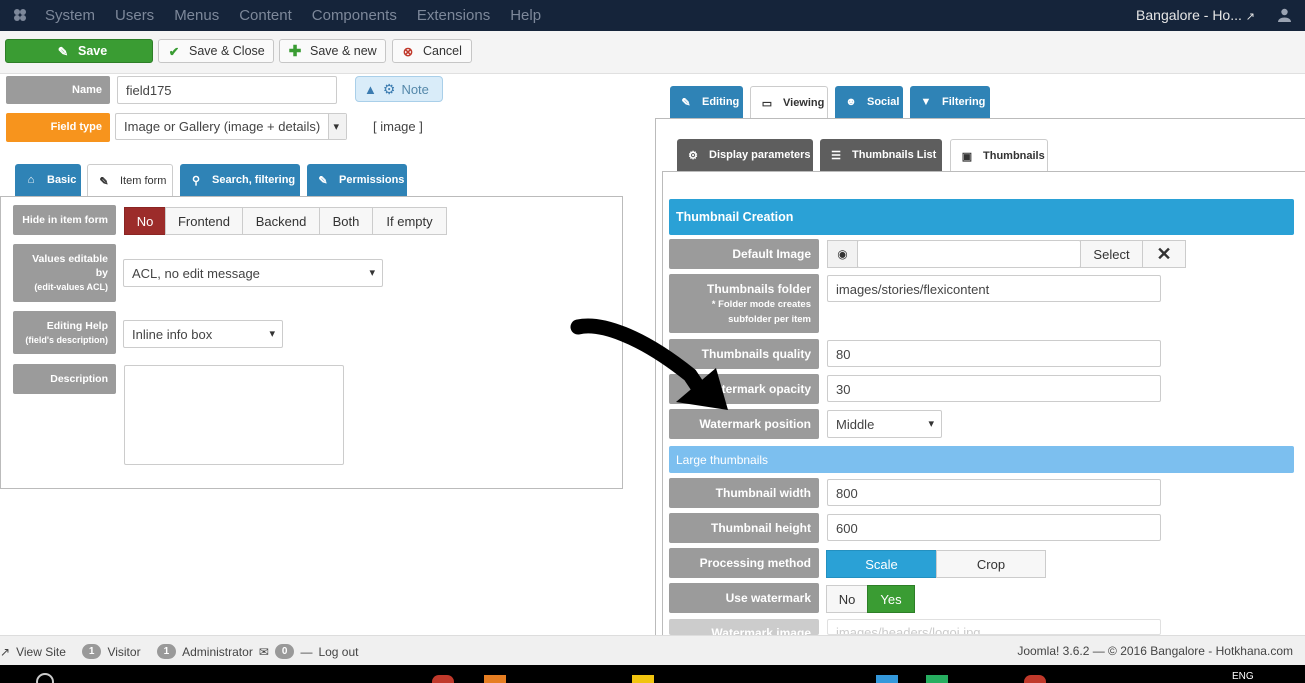 The width and height of the screenshot is (1305, 683). Describe the element at coordinates (91, 651) in the screenshot. I see `visitor-count-badge: 1` at that location.